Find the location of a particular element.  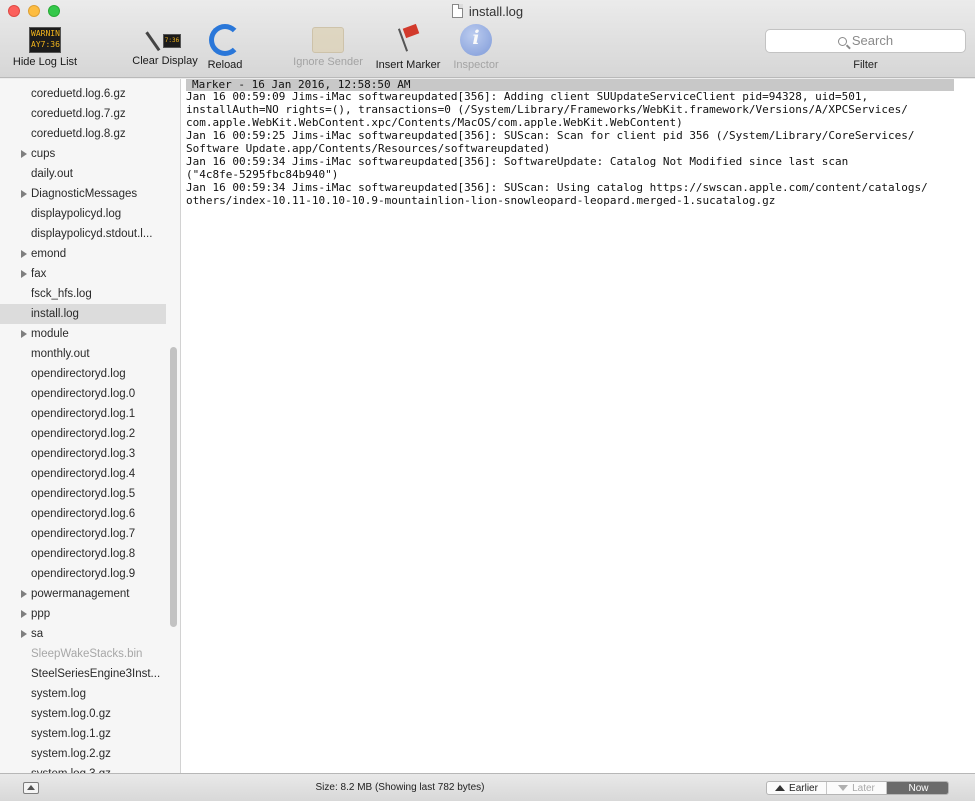

sidebar-log-file: opendirectoryd.log.0 is located at coordinates (83, 394).